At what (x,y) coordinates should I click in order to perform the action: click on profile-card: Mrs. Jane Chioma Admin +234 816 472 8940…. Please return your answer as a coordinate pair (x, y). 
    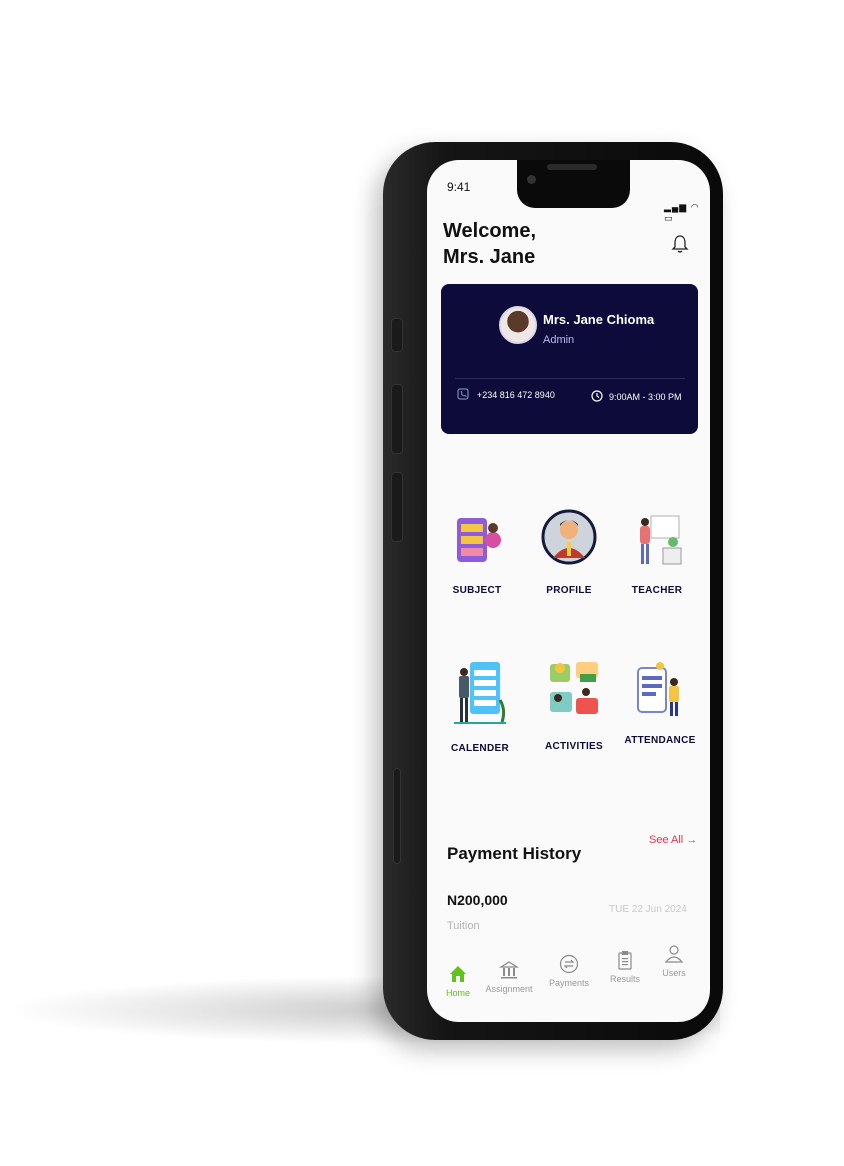
    Looking at the image, I should click on (569, 359).